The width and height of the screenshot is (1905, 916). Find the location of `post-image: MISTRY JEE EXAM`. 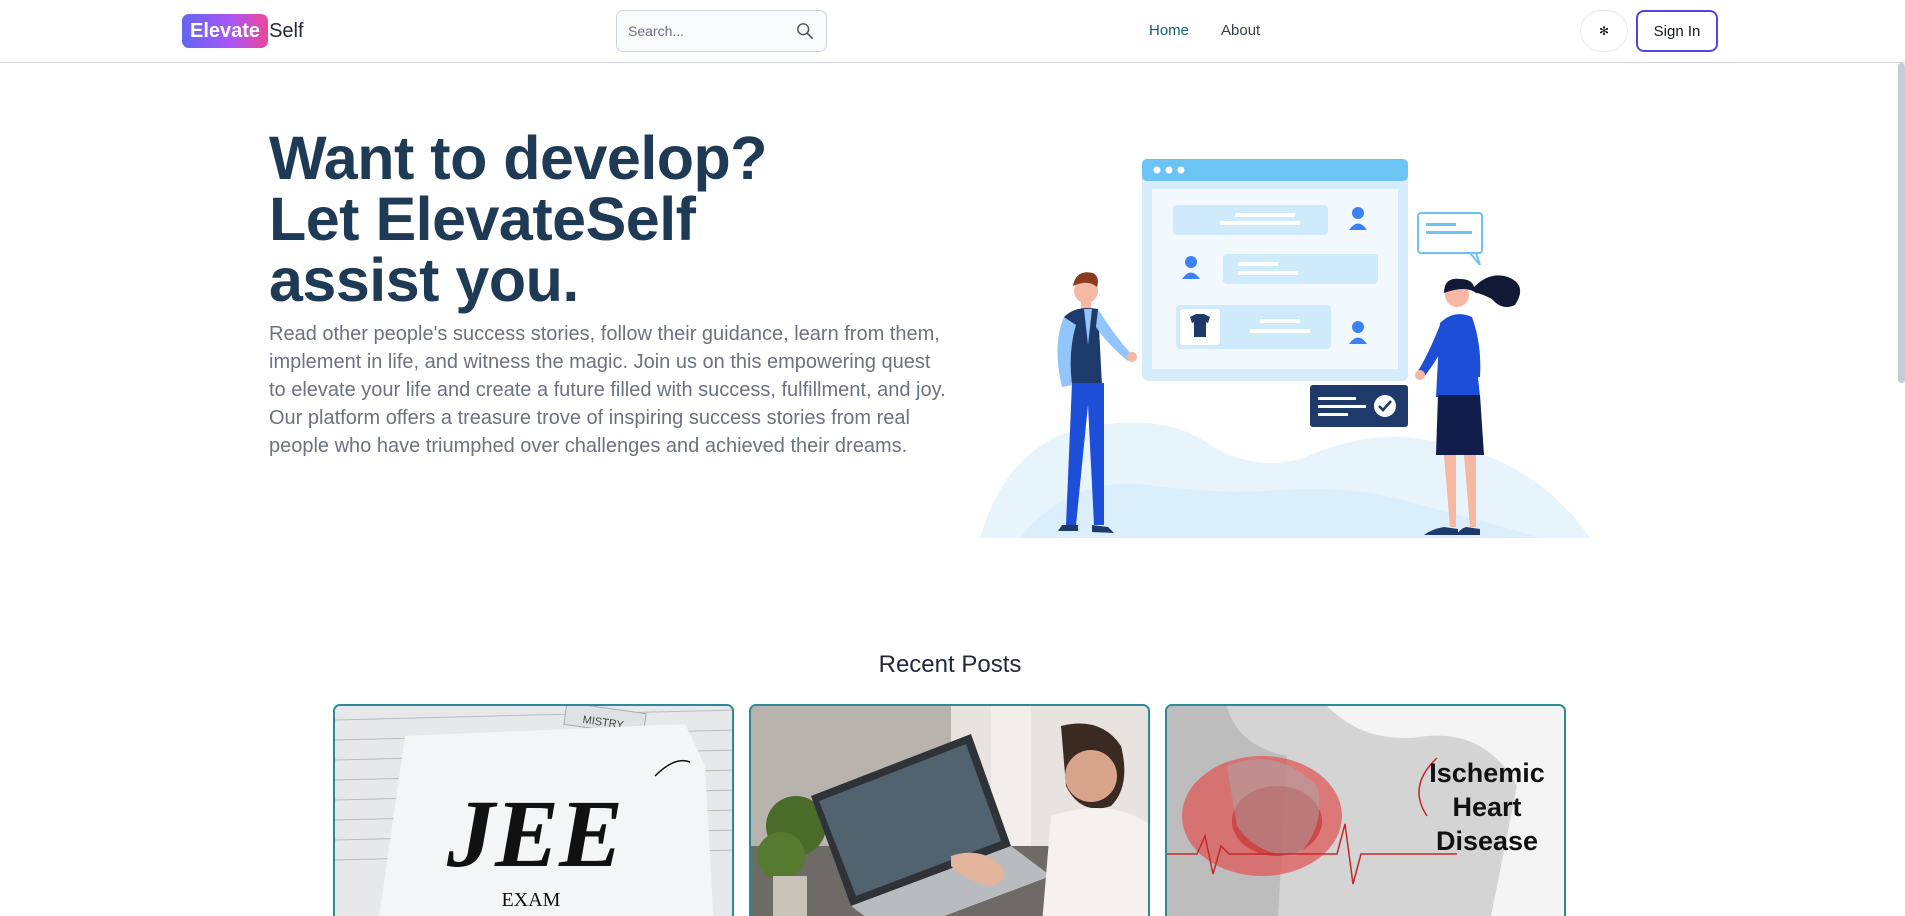

post-image: MISTRY JEE EXAM is located at coordinates (534, 811).